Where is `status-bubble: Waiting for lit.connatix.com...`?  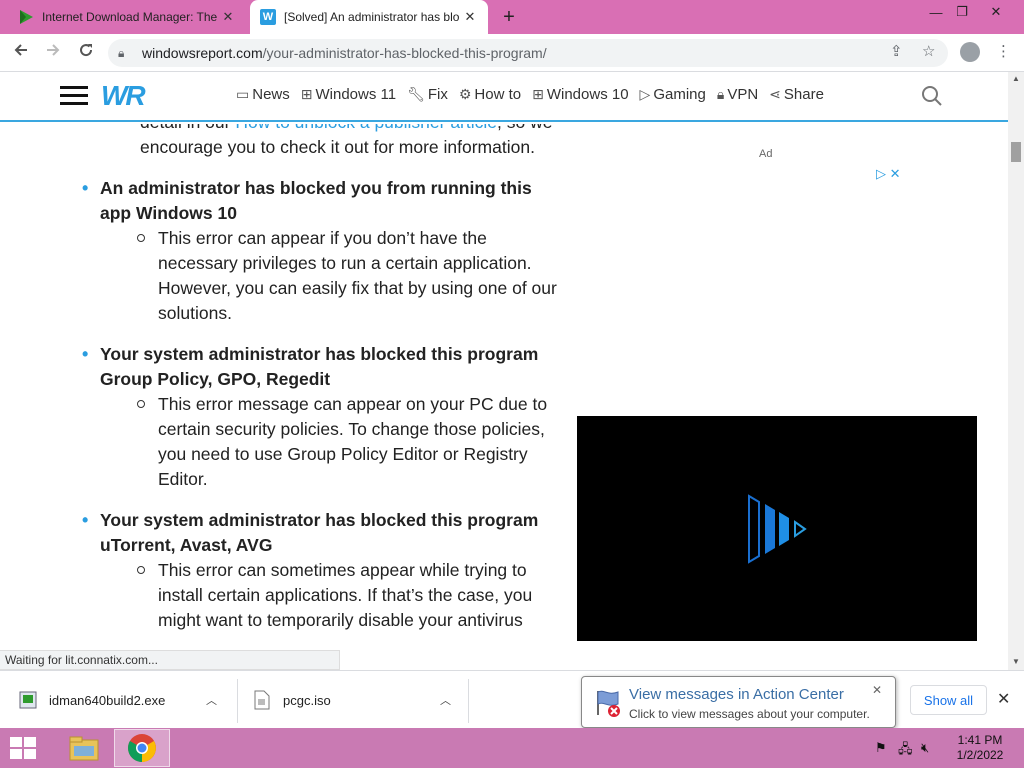 status-bubble: Waiting for lit.connatix.com... is located at coordinates (170, 660).